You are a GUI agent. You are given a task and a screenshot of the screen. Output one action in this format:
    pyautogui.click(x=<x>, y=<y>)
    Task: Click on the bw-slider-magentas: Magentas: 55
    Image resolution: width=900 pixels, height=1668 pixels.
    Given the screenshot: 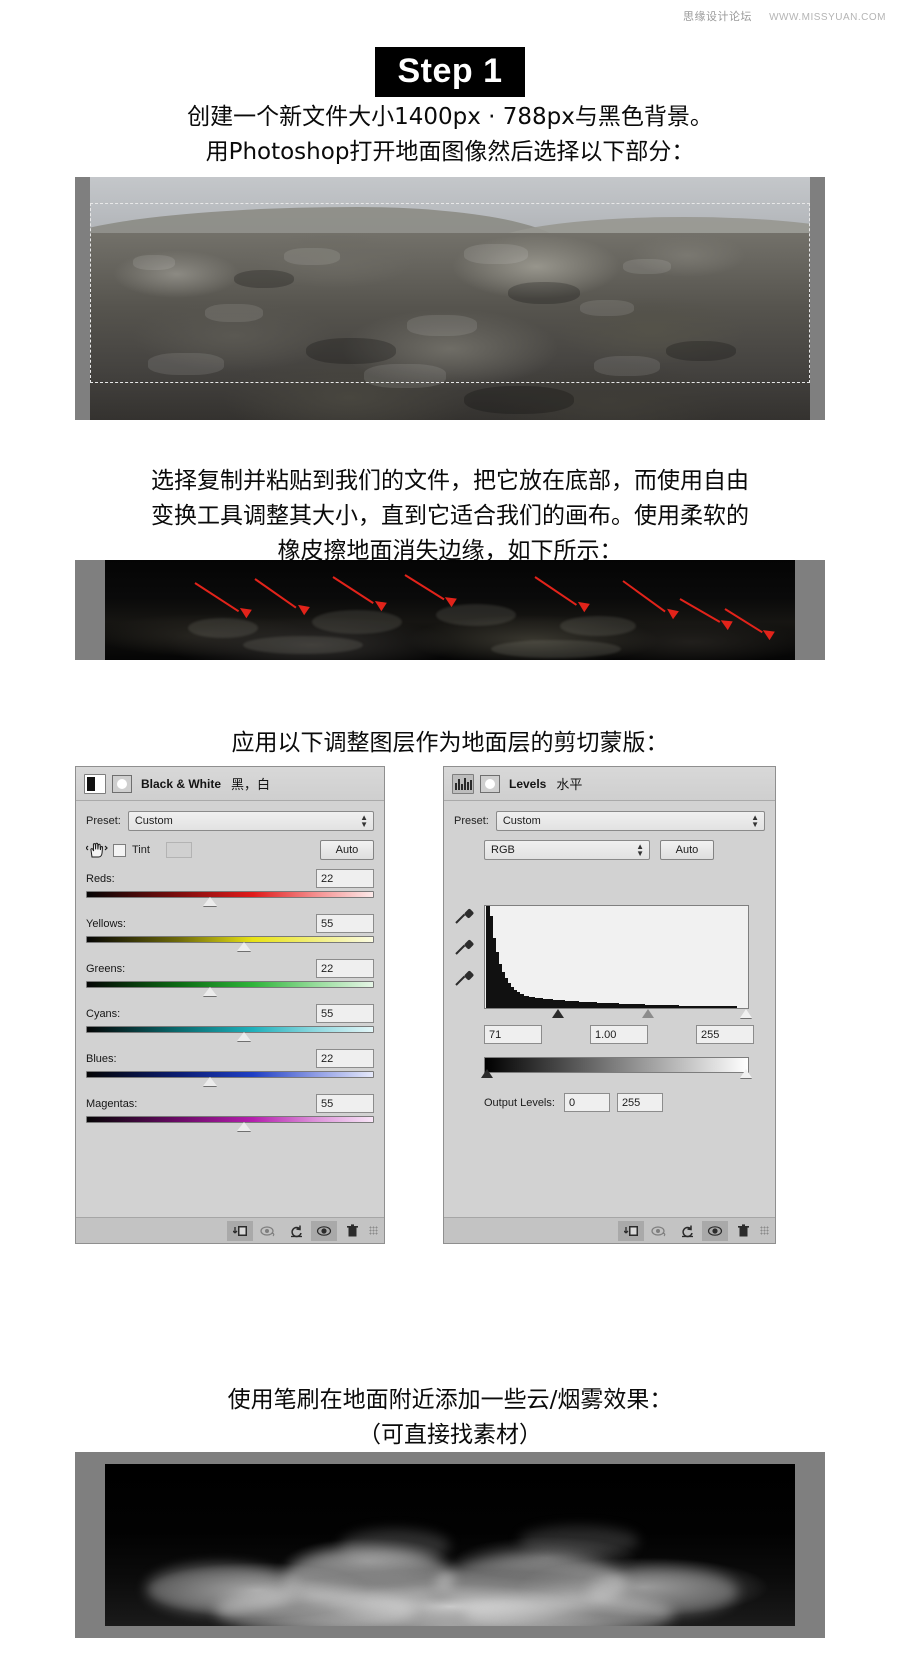 What is the action you would take?
    pyautogui.click(x=230, y=1112)
    